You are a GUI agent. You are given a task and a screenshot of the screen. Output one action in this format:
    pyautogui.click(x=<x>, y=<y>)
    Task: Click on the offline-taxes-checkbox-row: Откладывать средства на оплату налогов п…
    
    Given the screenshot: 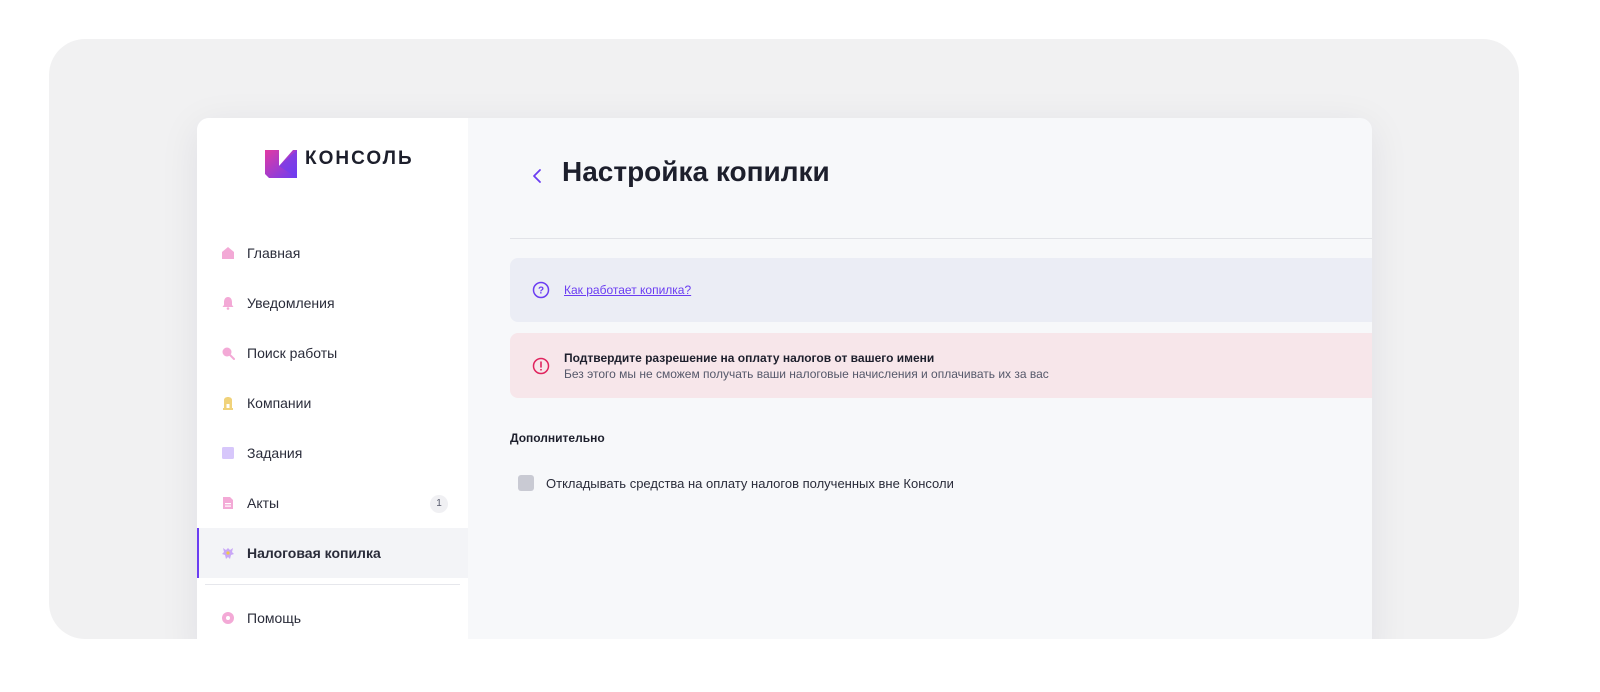 What is the action you would take?
    pyautogui.click(x=736, y=483)
    